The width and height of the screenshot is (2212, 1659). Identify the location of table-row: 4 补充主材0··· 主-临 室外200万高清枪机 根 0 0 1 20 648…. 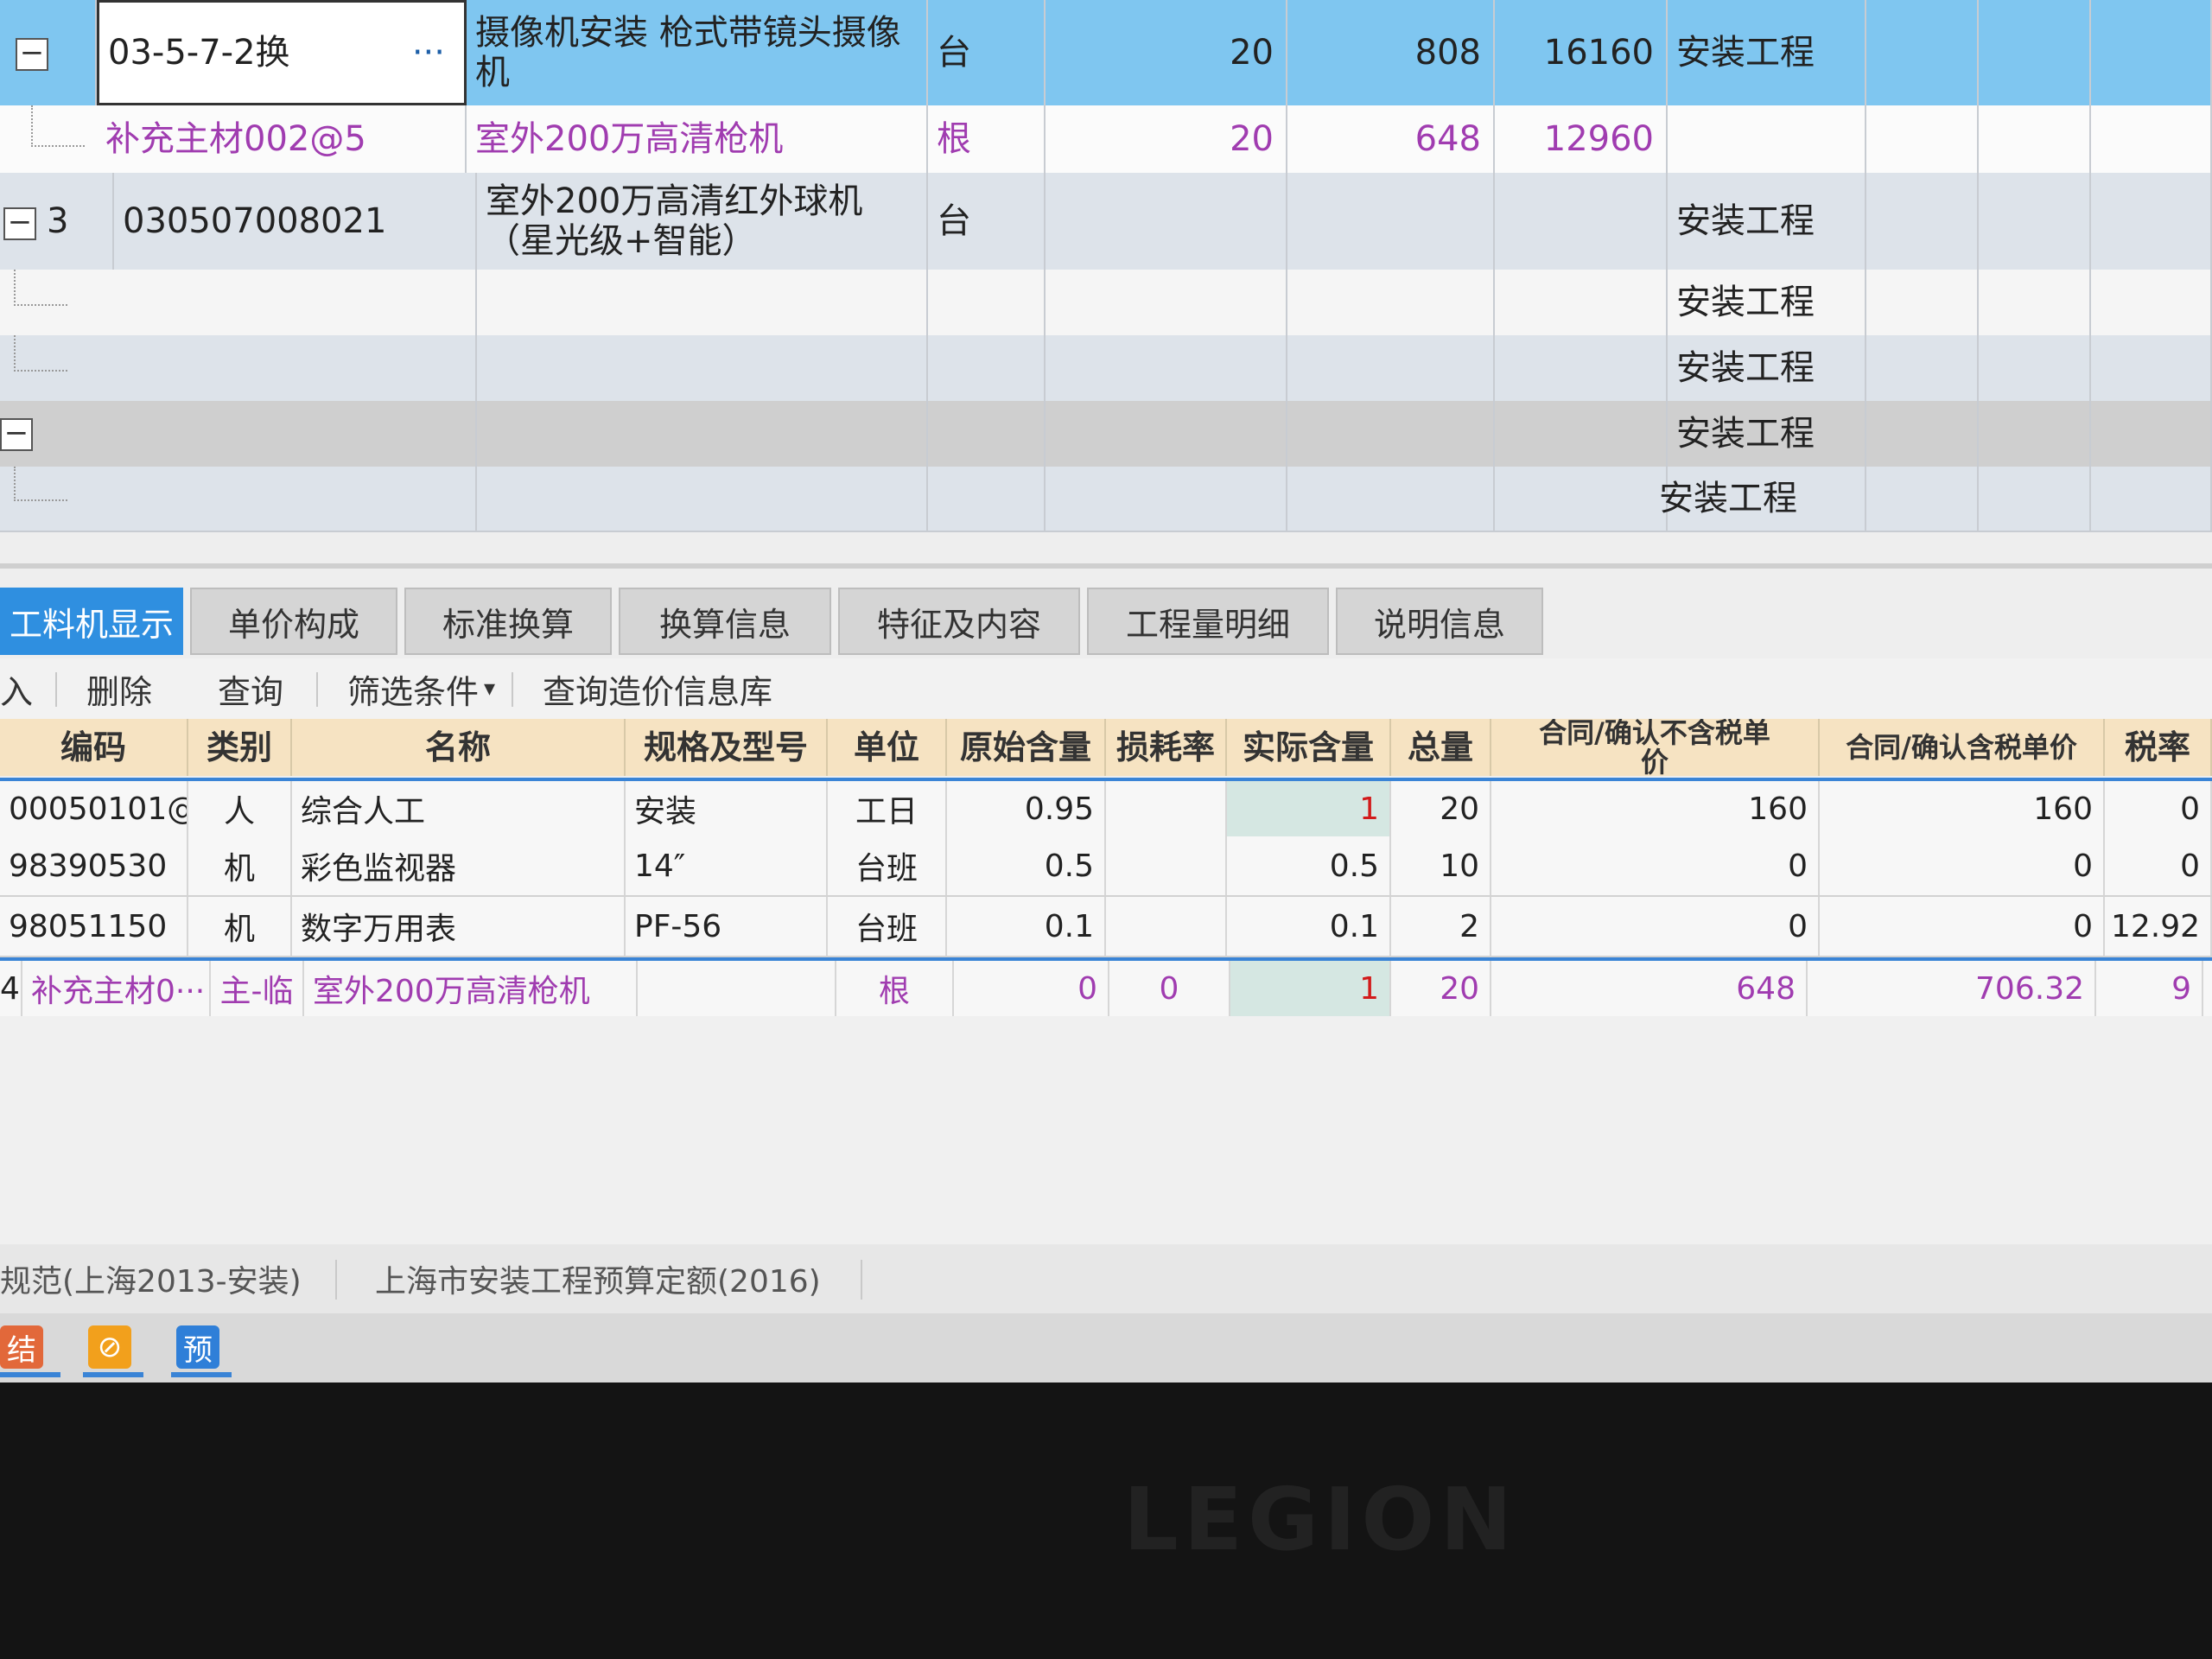
(1106, 987).